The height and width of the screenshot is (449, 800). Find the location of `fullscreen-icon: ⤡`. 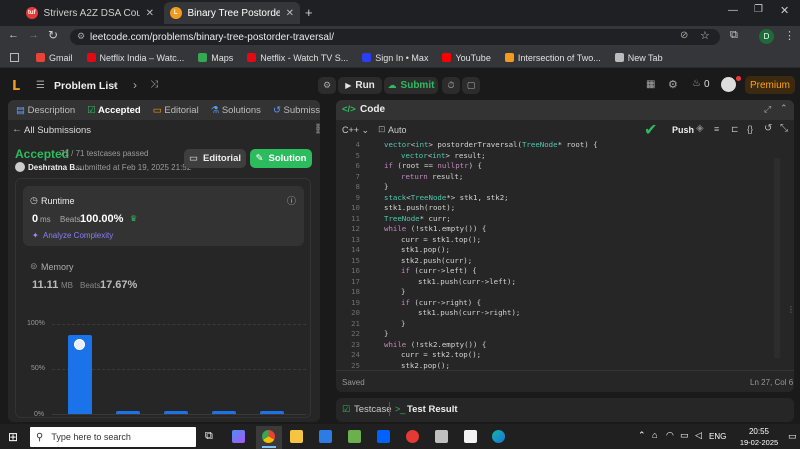

fullscreen-icon: ⤡ is located at coordinates (784, 128).